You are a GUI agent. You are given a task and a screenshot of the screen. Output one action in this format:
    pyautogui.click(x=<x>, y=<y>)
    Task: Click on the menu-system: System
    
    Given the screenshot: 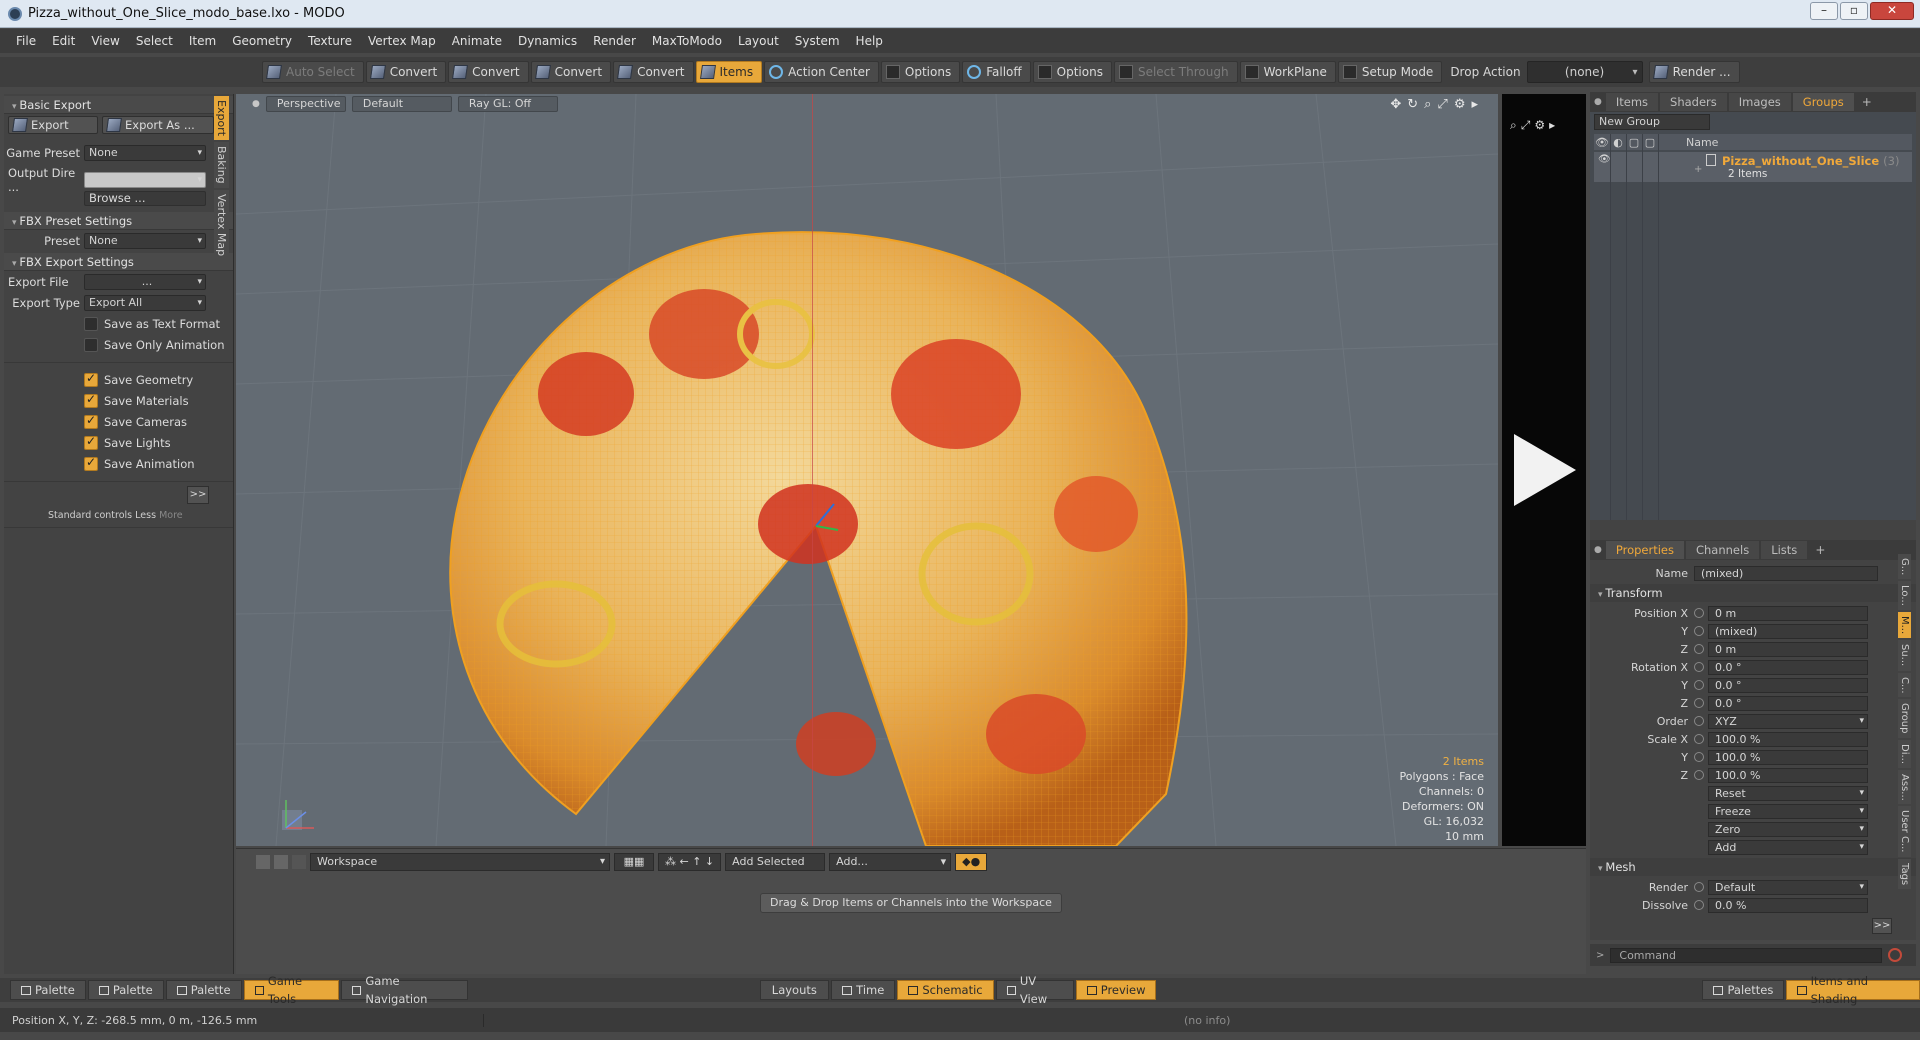 What is the action you would take?
    pyautogui.click(x=817, y=41)
    